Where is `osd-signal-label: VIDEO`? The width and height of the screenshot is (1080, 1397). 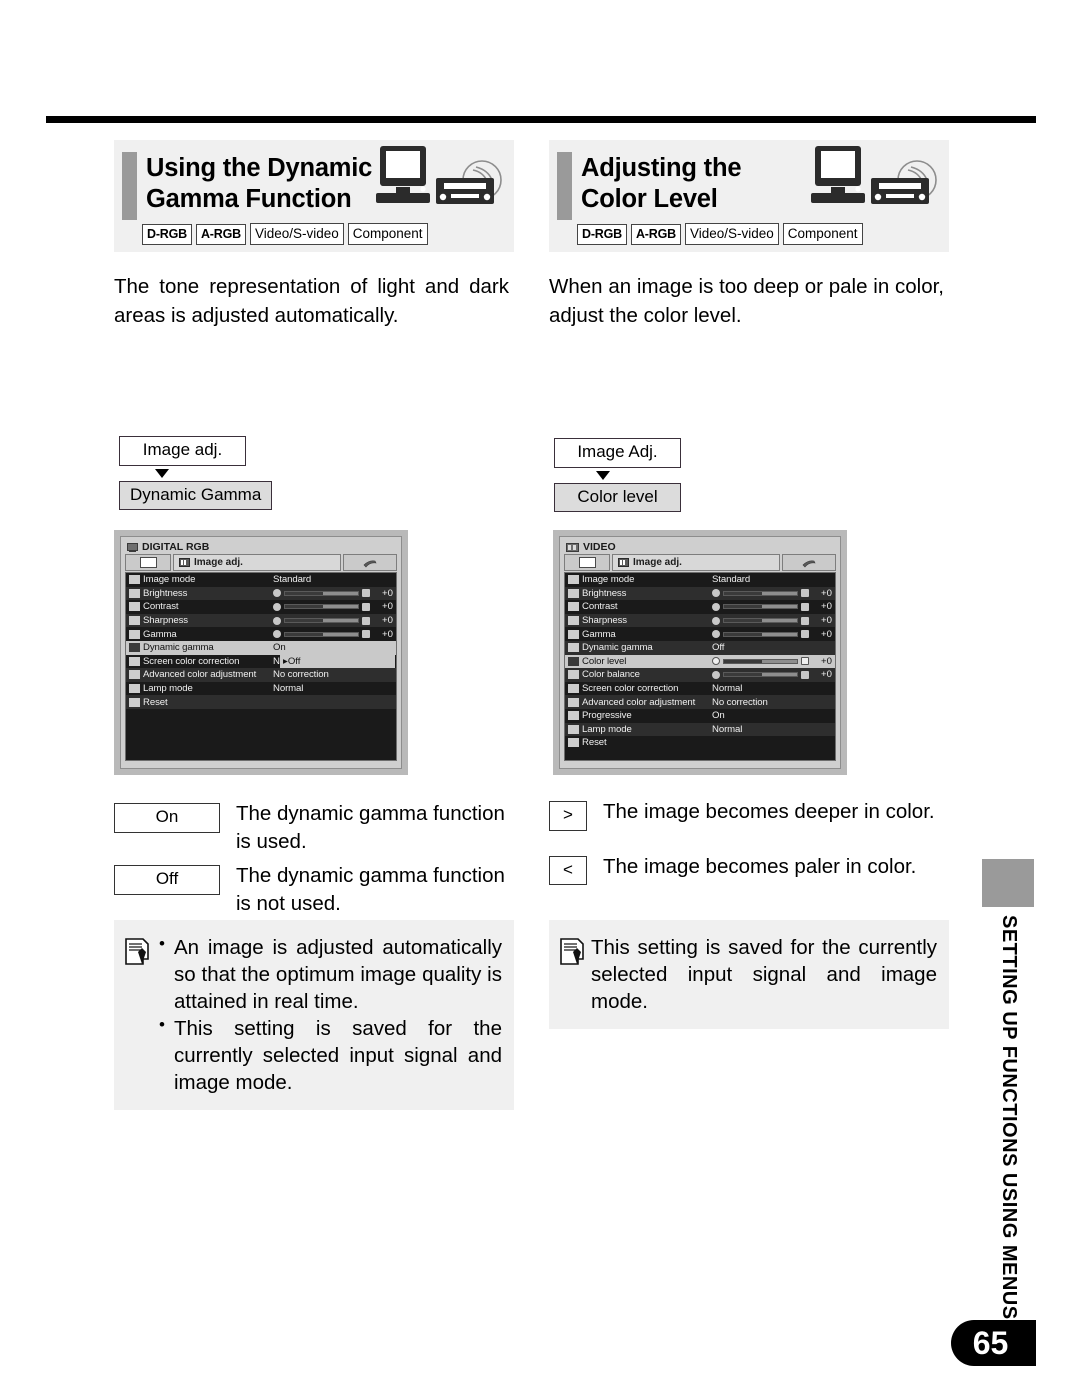
osd-signal-label: VIDEO is located at coordinates (700, 547).